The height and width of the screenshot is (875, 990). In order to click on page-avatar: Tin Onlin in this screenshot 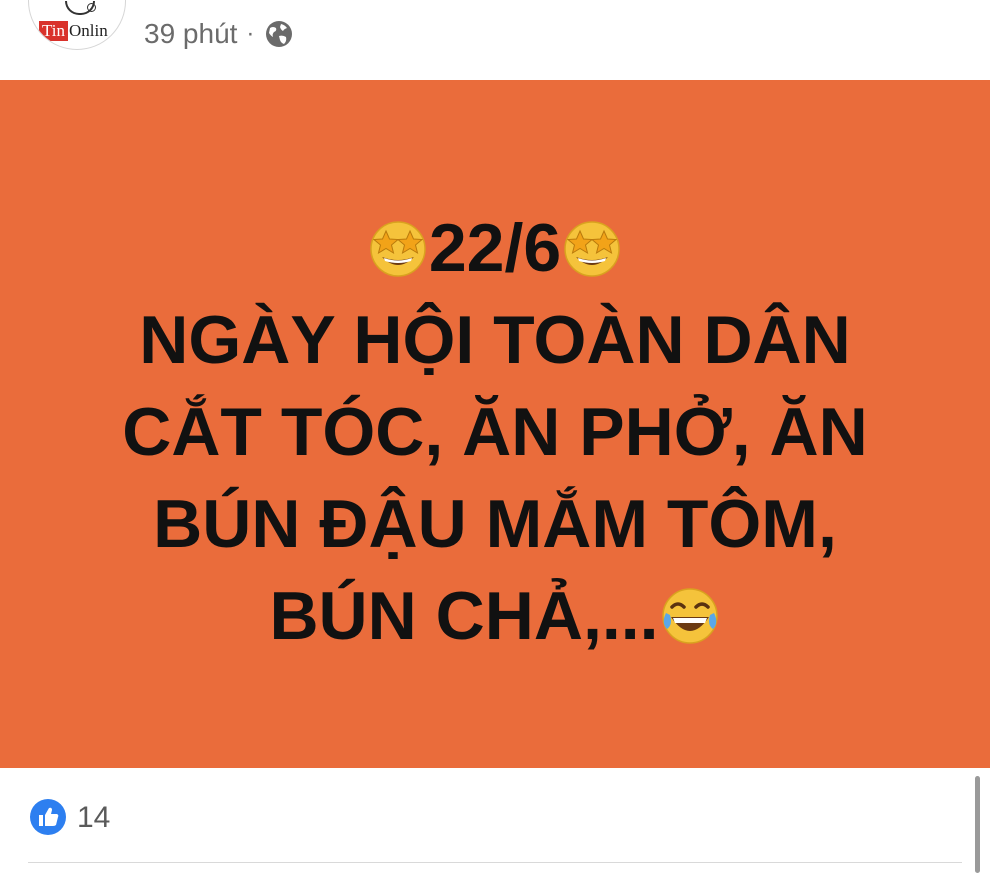, I will do `click(77, 25)`.